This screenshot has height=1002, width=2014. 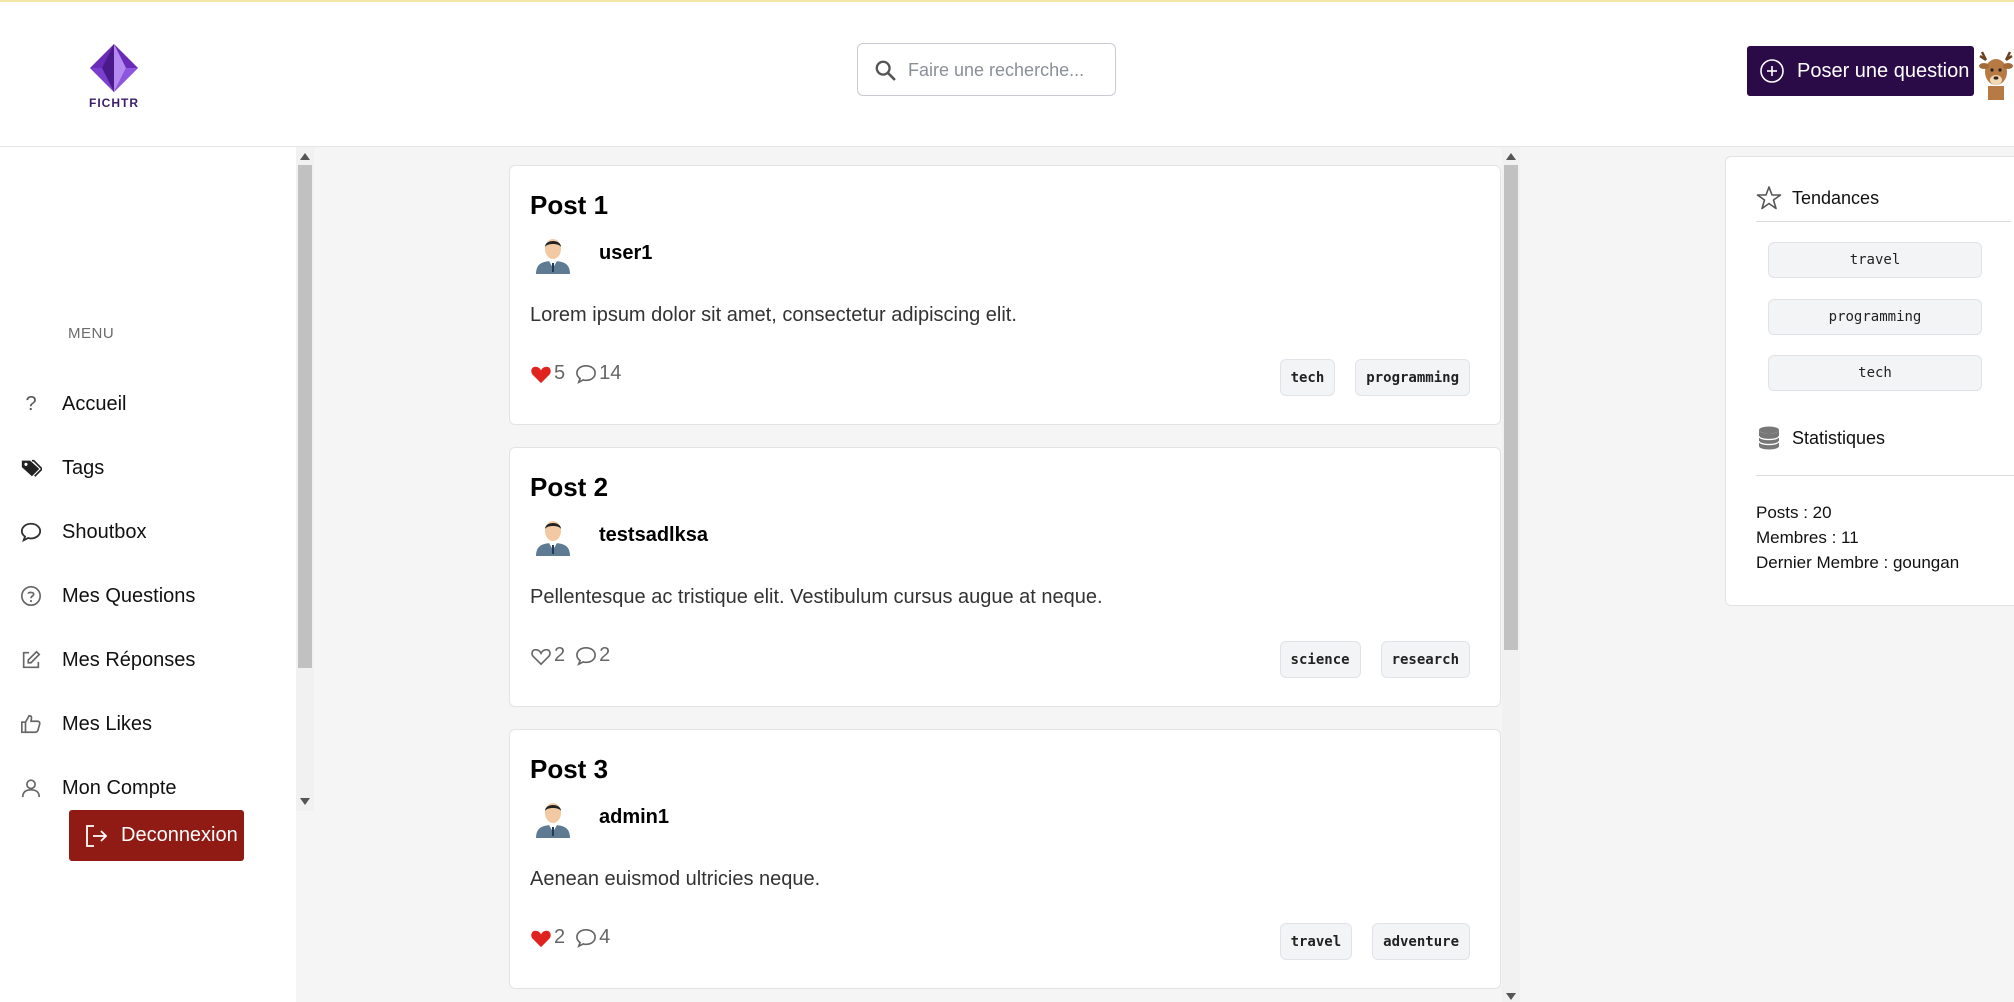 I want to click on post-stats: 5 14, so click(x=575, y=373).